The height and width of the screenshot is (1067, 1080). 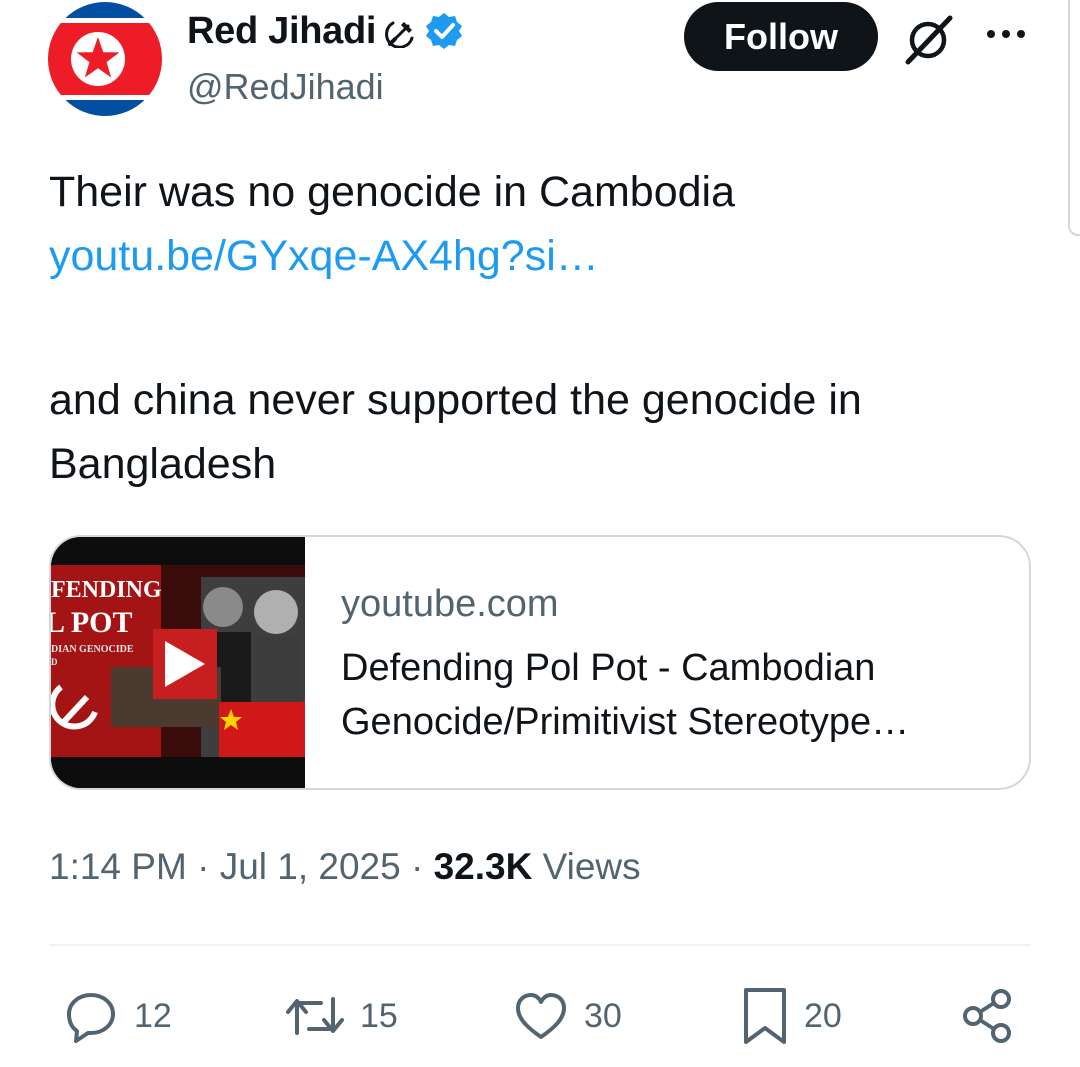 What do you see at coordinates (178, 662) in the screenshot?
I see `video-thumbnail: FENDING L POT DIAN GENOCIDE D` at bounding box center [178, 662].